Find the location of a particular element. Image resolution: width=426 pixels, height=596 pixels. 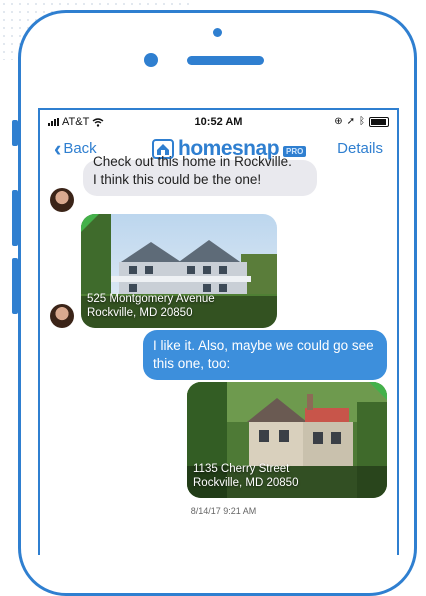

status-bar: AT&T 10:52 AM ⊕ ➚ ᛒ is located at coordinates (218, 122).